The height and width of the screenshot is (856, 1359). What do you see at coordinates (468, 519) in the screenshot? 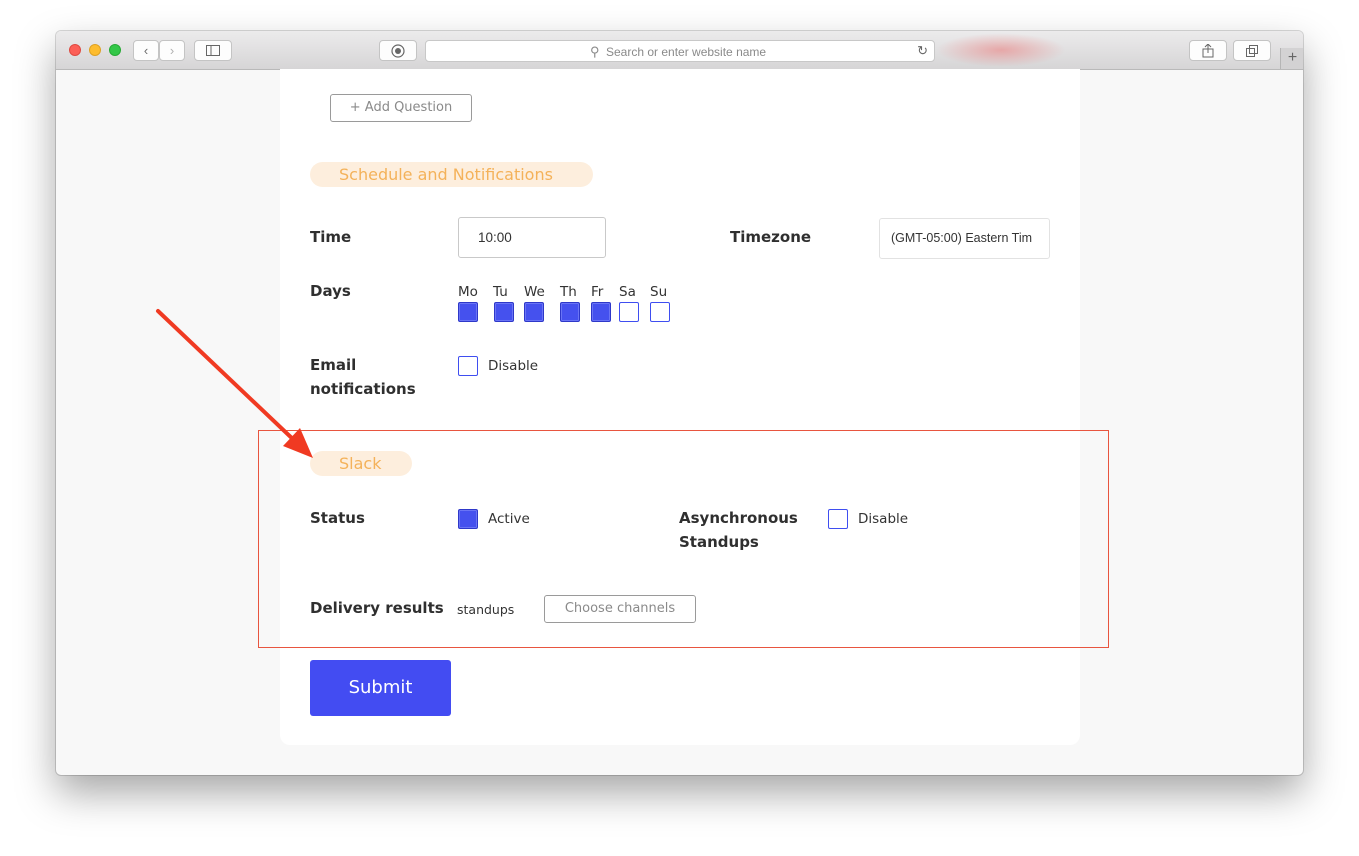
I see `status-active-checkbox` at bounding box center [468, 519].